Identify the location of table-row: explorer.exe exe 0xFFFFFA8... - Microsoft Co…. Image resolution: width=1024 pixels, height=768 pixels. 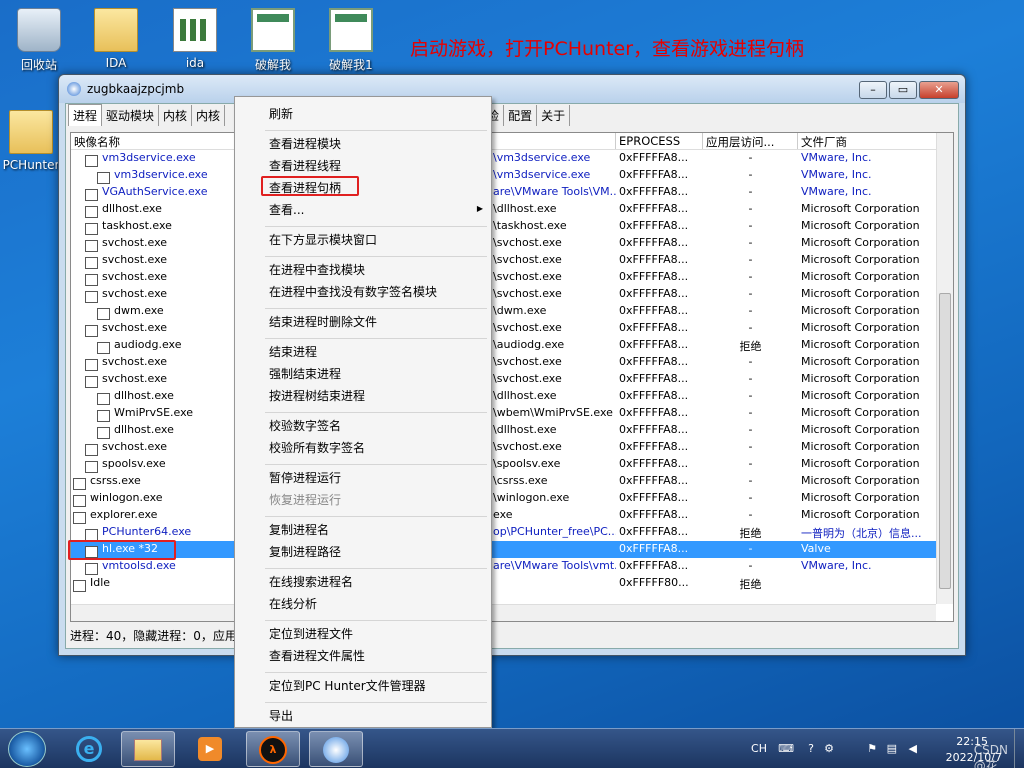
(512, 515).